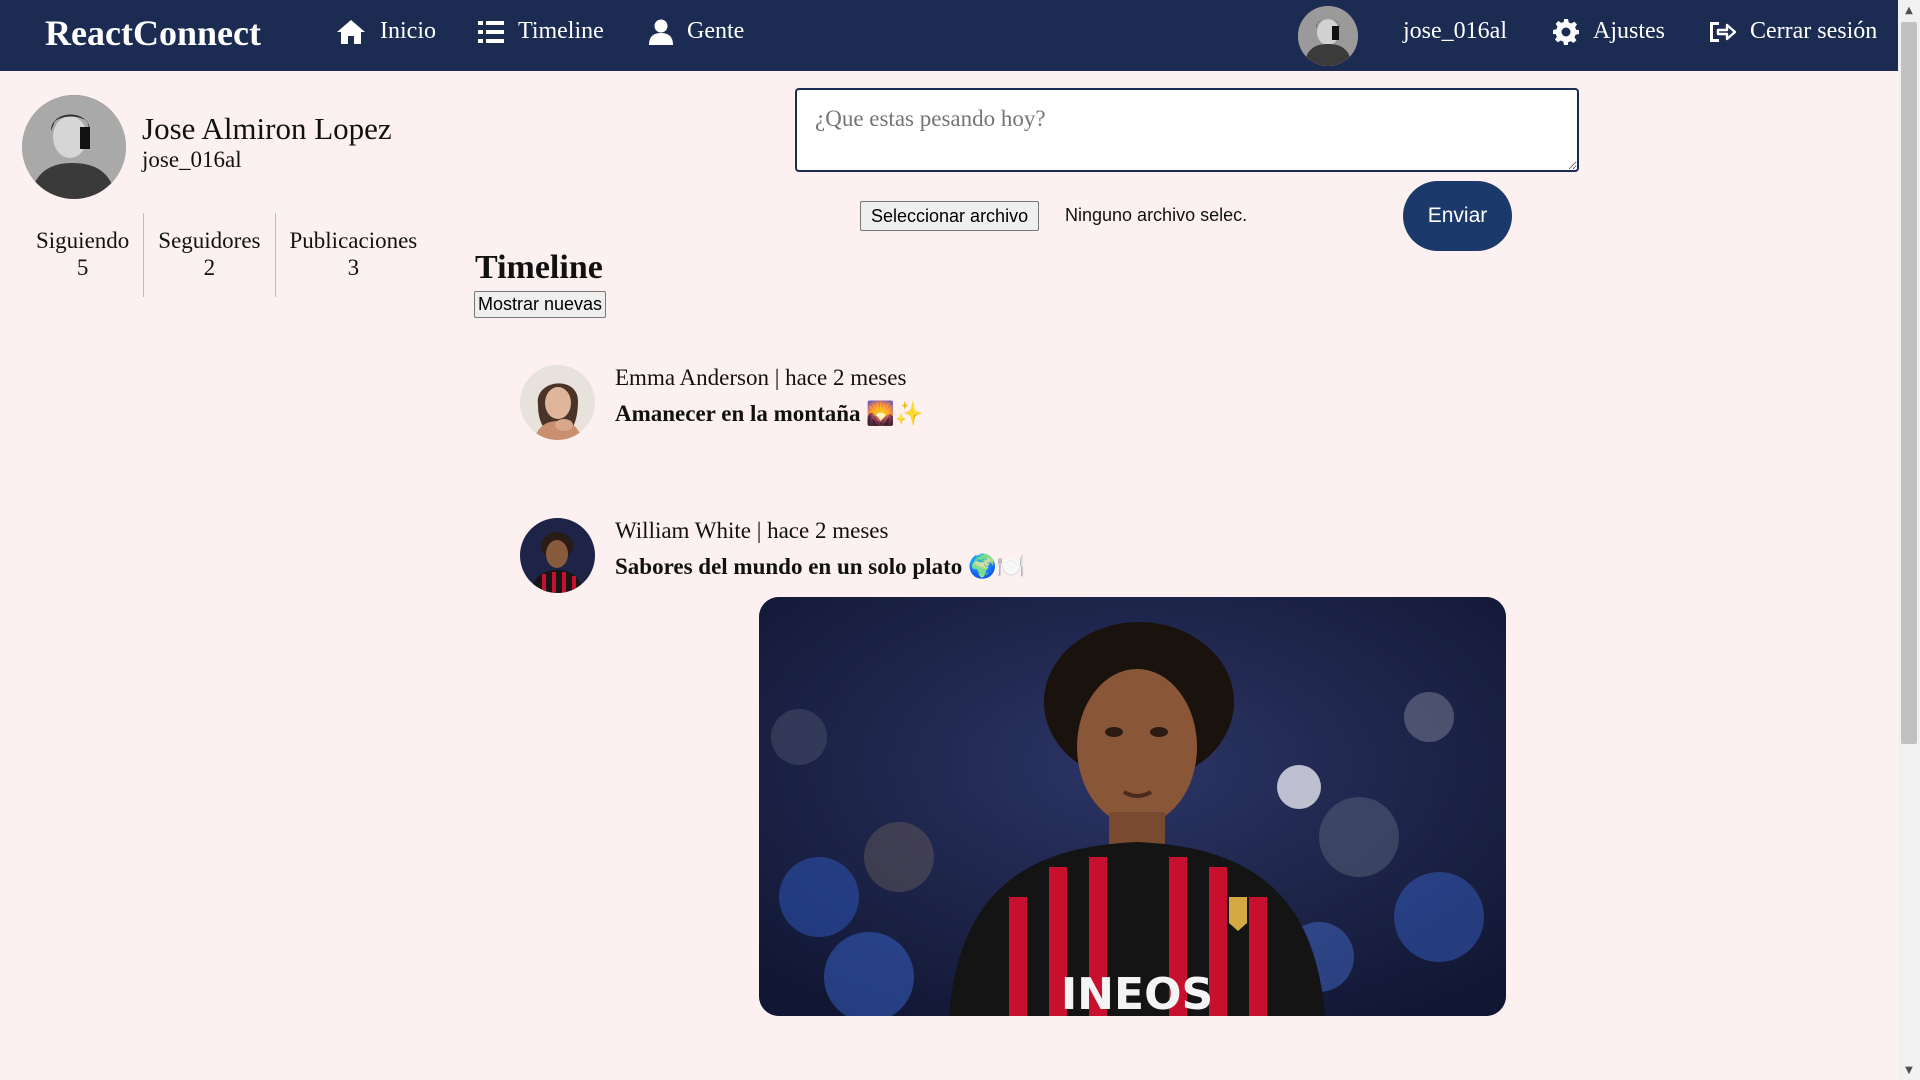  What do you see at coordinates (1909, 383) in the screenshot?
I see `scroll-thumb` at bounding box center [1909, 383].